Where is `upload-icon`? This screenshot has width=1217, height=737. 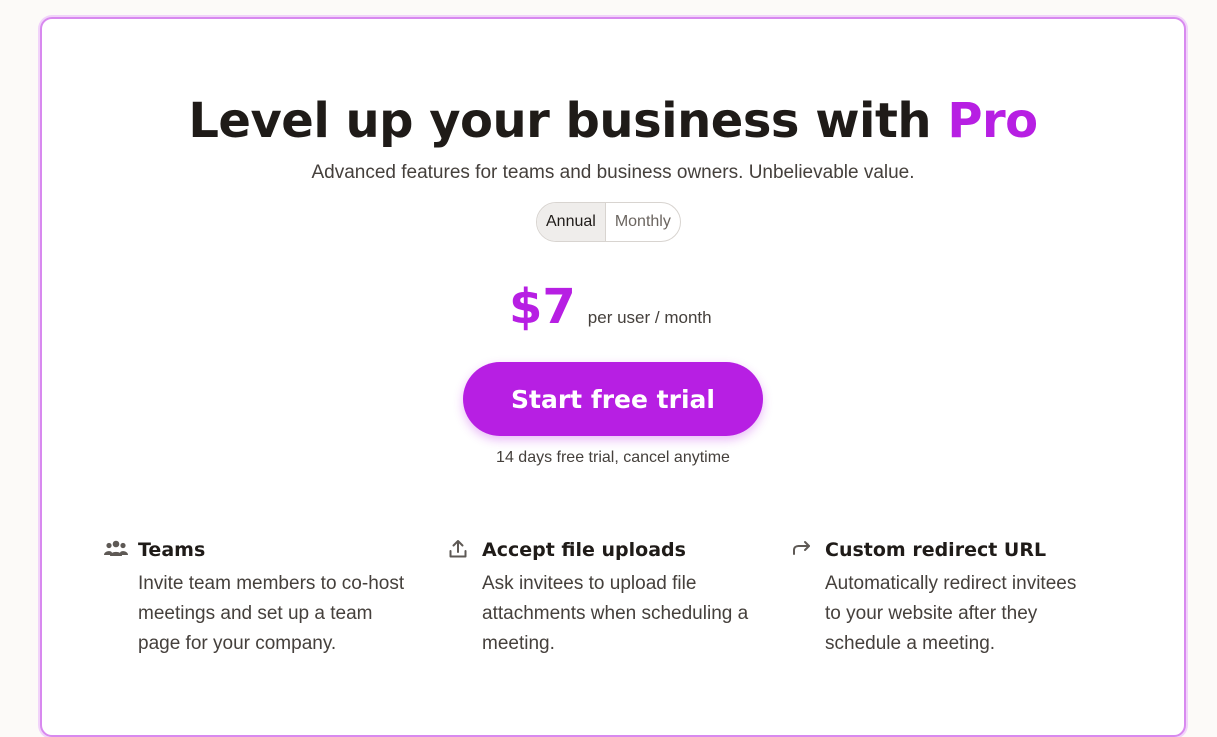
upload-icon is located at coordinates (465, 549).